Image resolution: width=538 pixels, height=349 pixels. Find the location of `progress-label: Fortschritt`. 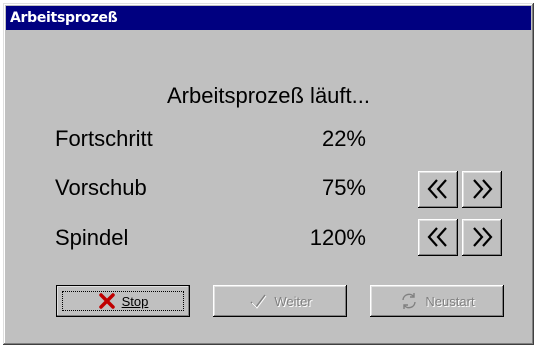

progress-label: Fortschritt is located at coordinates (104, 138).